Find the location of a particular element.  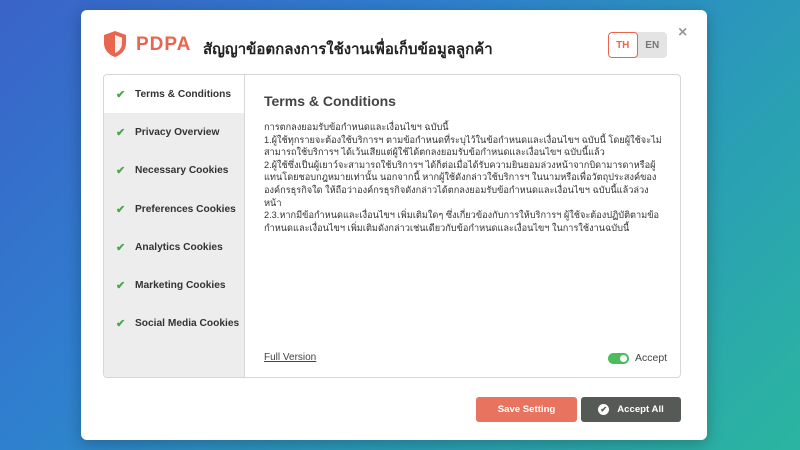

sidebar-item-label: Marketing Cookies is located at coordinates (180, 286).